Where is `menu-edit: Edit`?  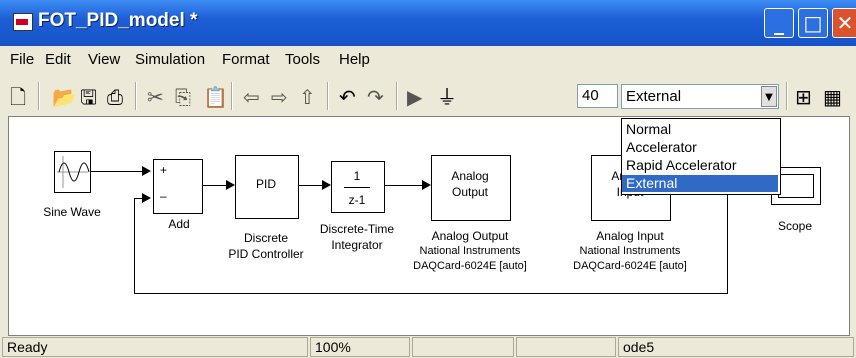 menu-edit: Edit is located at coordinates (58, 59).